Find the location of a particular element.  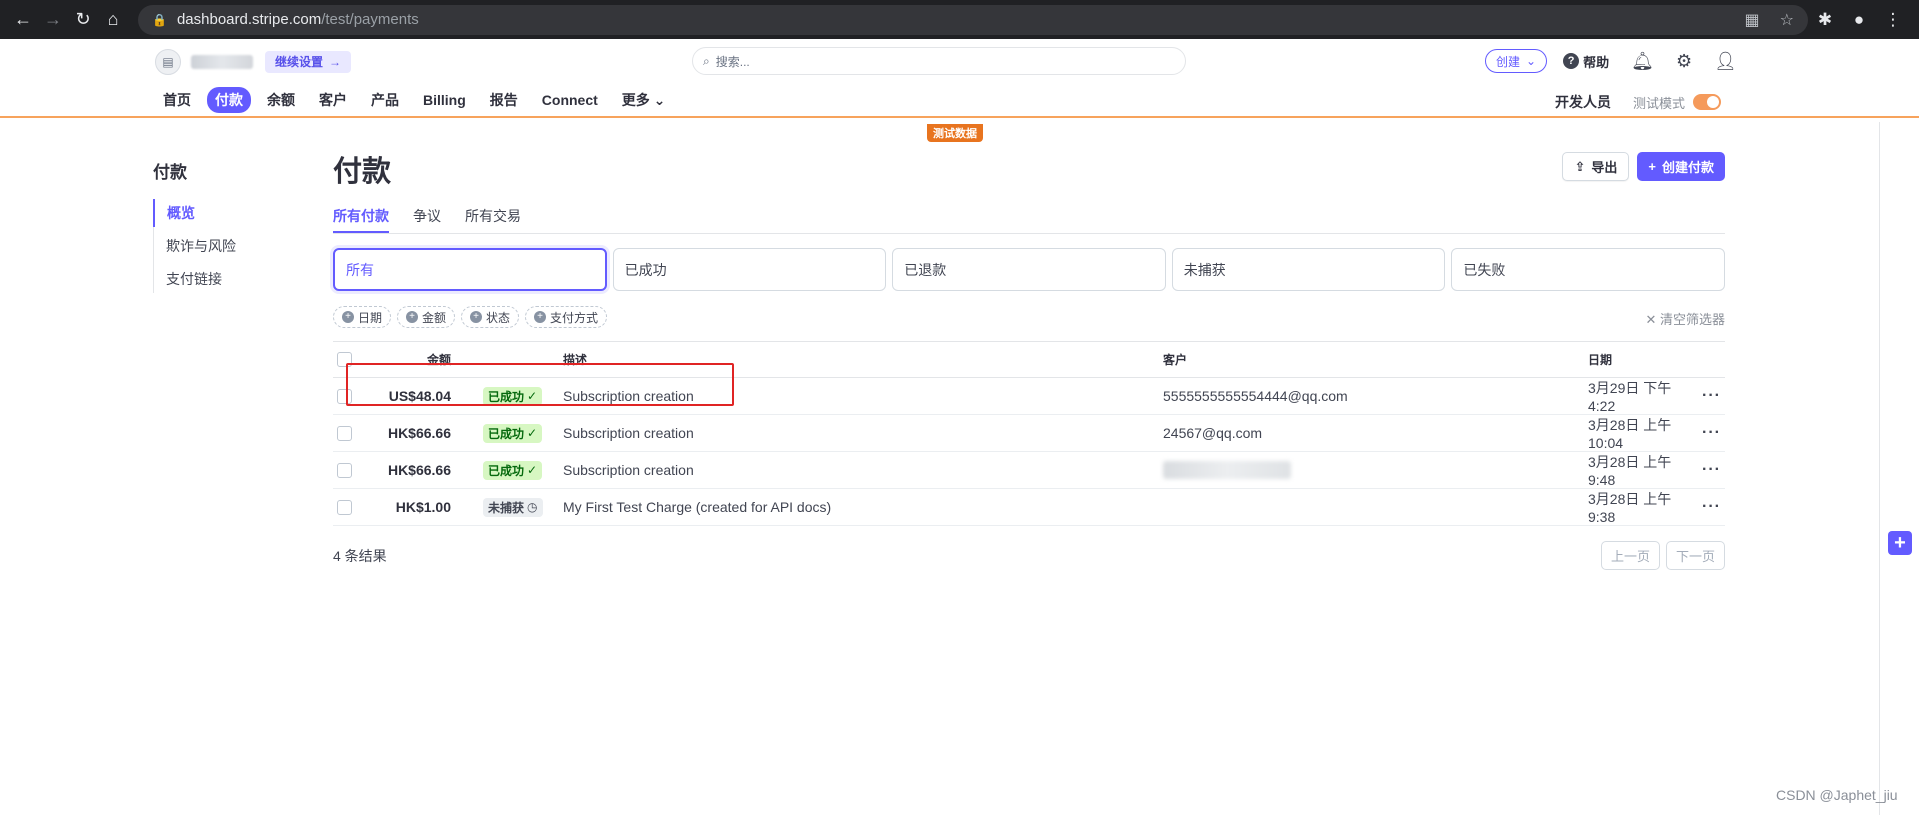

filter-amount: + 金额 is located at coordinates (426, 317).